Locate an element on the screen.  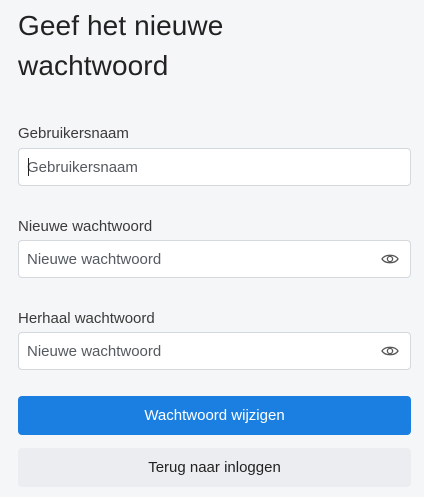
repeat-password-group: Herhaal wachtwoord is located at coordinates (214, 319).